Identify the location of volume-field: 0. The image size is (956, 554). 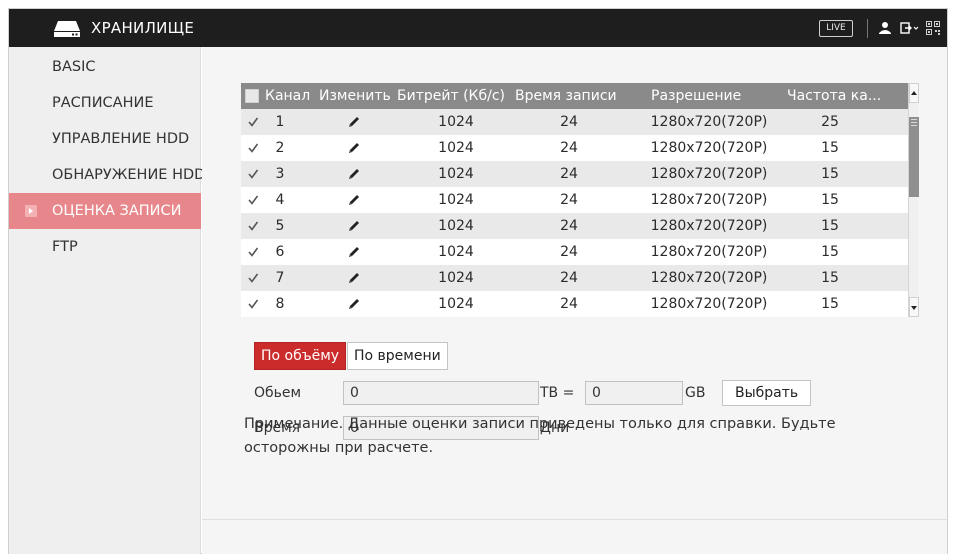
(441, 393).